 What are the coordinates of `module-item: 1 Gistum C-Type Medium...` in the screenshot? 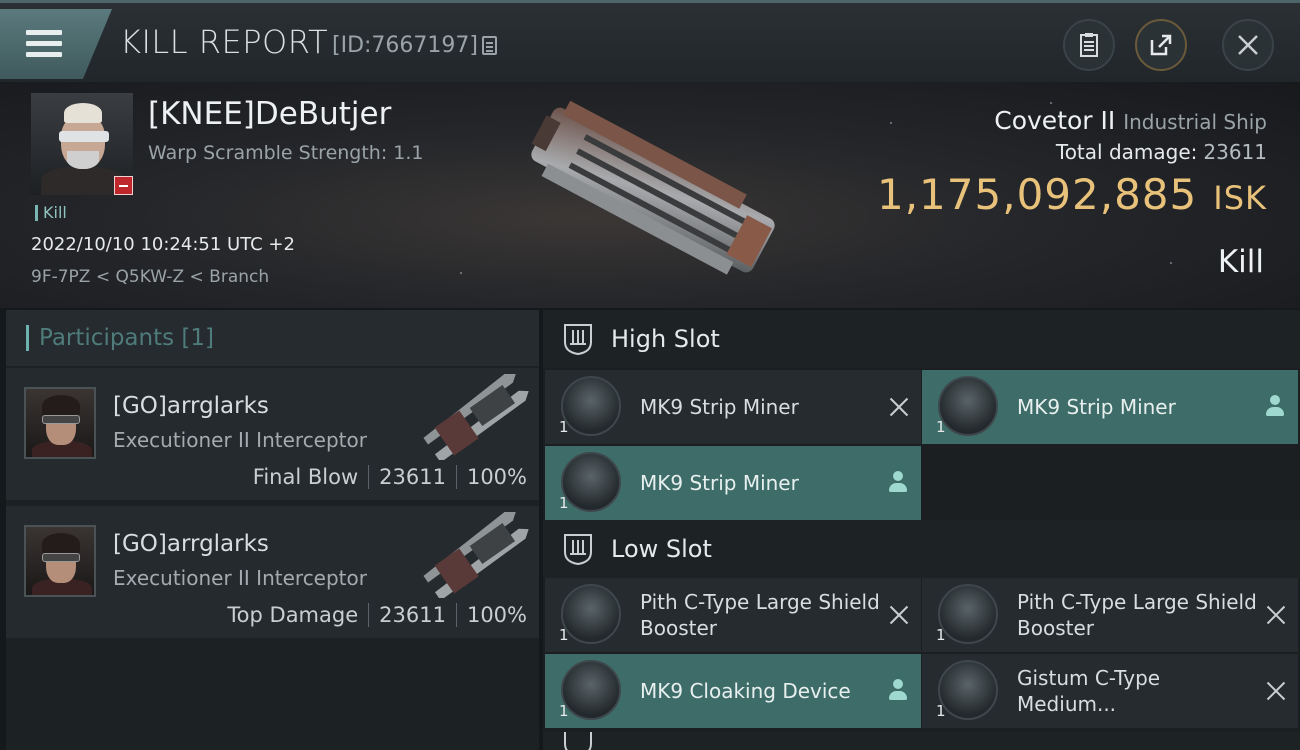 It's located at (1110, 691).